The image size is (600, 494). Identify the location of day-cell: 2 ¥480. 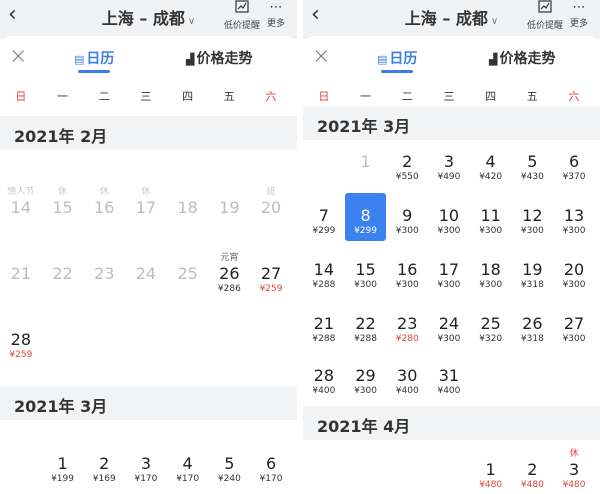
(533, 469).